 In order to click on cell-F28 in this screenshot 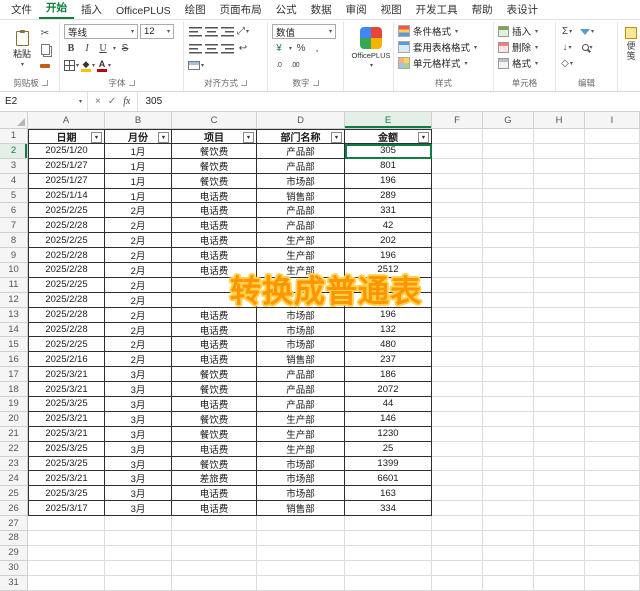, I will do `click(457, 538)`.